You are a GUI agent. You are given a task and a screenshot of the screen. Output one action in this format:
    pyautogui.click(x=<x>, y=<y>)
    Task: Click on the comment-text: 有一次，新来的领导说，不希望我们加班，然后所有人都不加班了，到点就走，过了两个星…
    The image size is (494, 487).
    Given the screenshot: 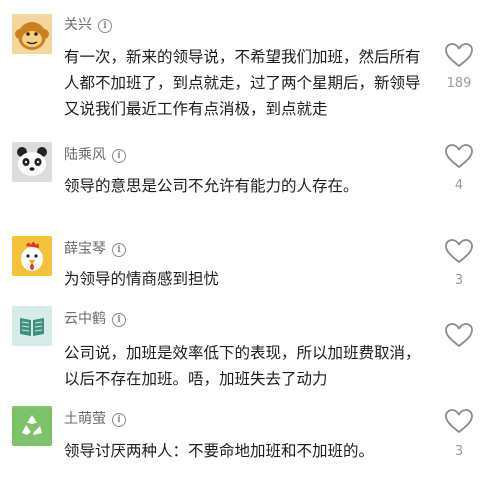 What is the action you would take?
    pyautogui.click(x=242, y=83)
    